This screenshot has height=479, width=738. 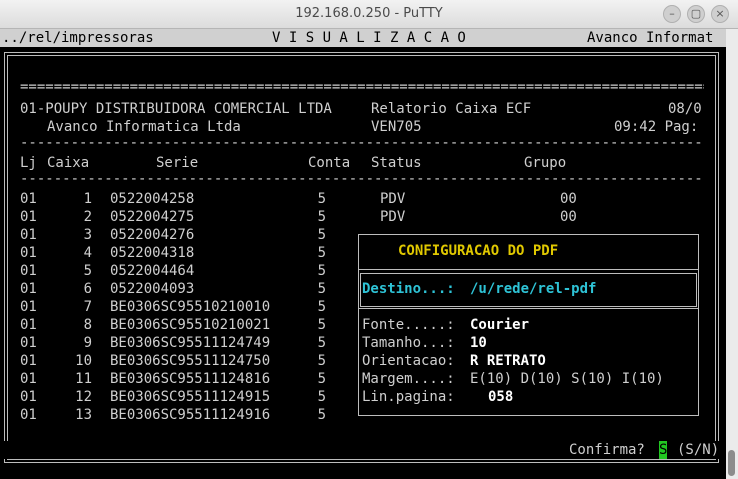 What do you see at coordinates (533, 289) in the screenshot?
I see `destino-input: /u/rede/rel-pdf` at bounding box center [533, 289].